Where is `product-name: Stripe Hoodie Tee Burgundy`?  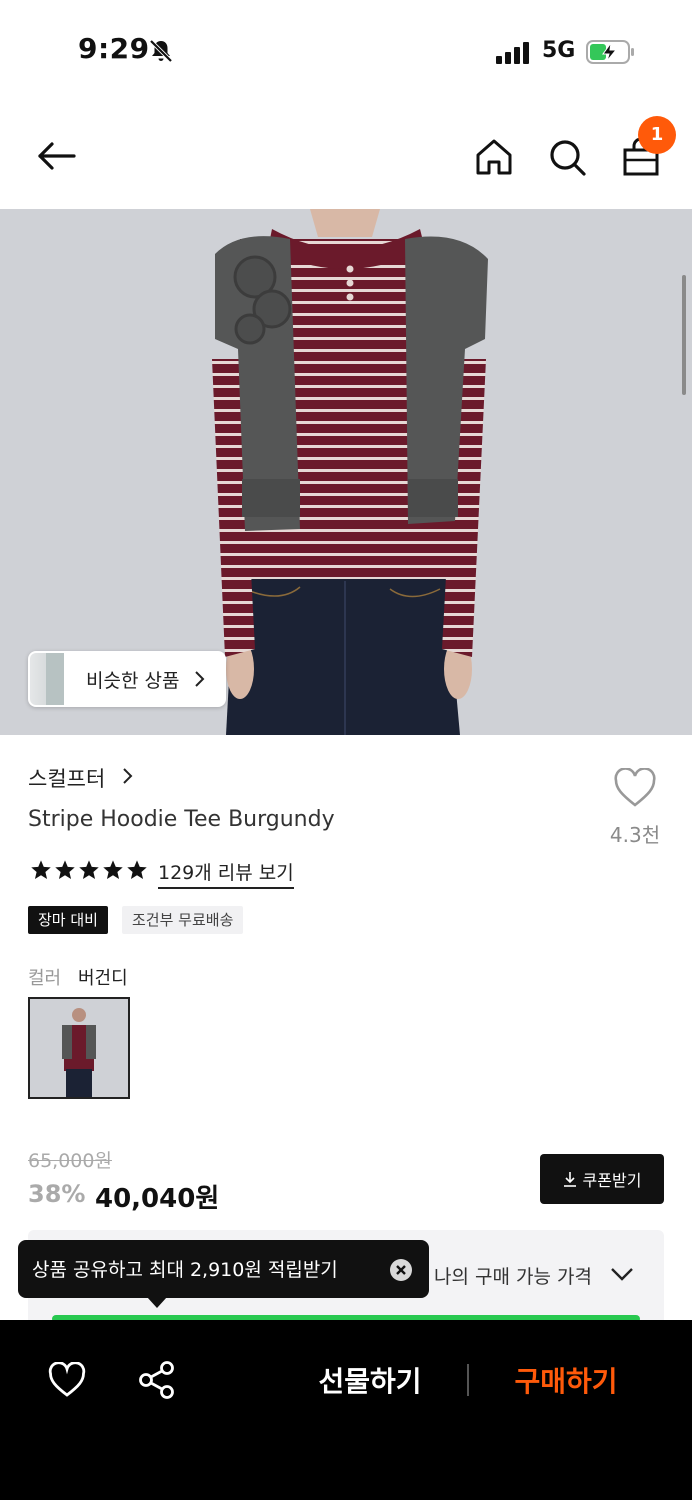 product-name: Stripe Hoodie Tee Burgundy is located at coordinates (181, 819).